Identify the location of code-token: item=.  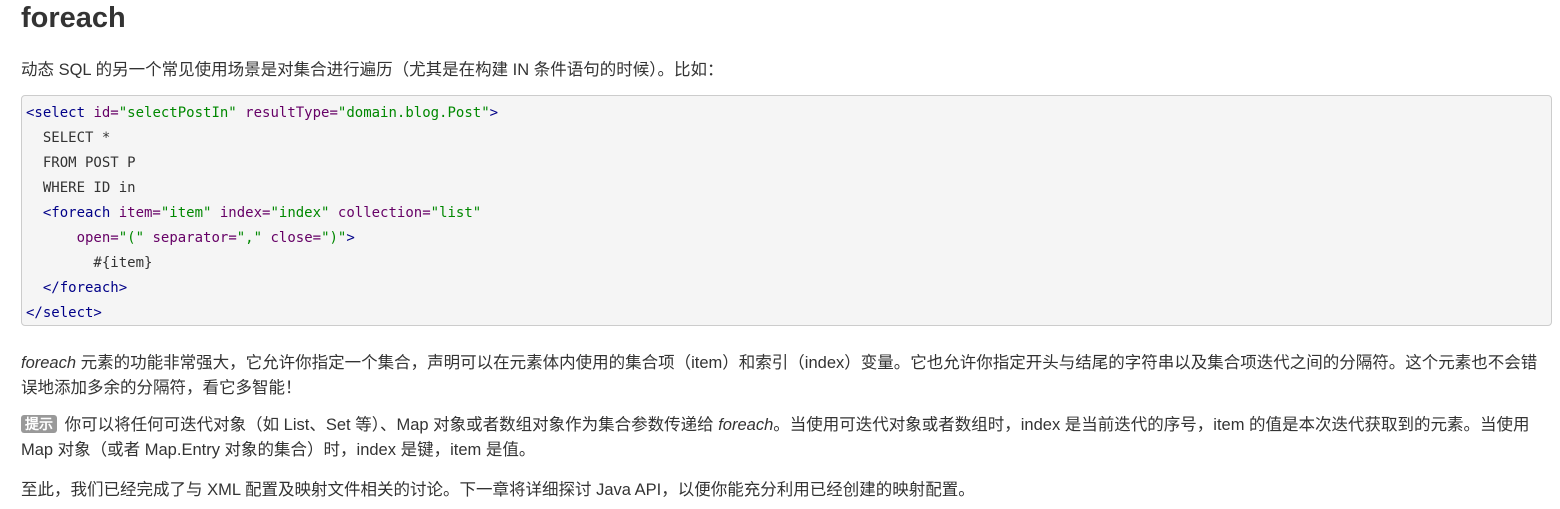
(139, 213).